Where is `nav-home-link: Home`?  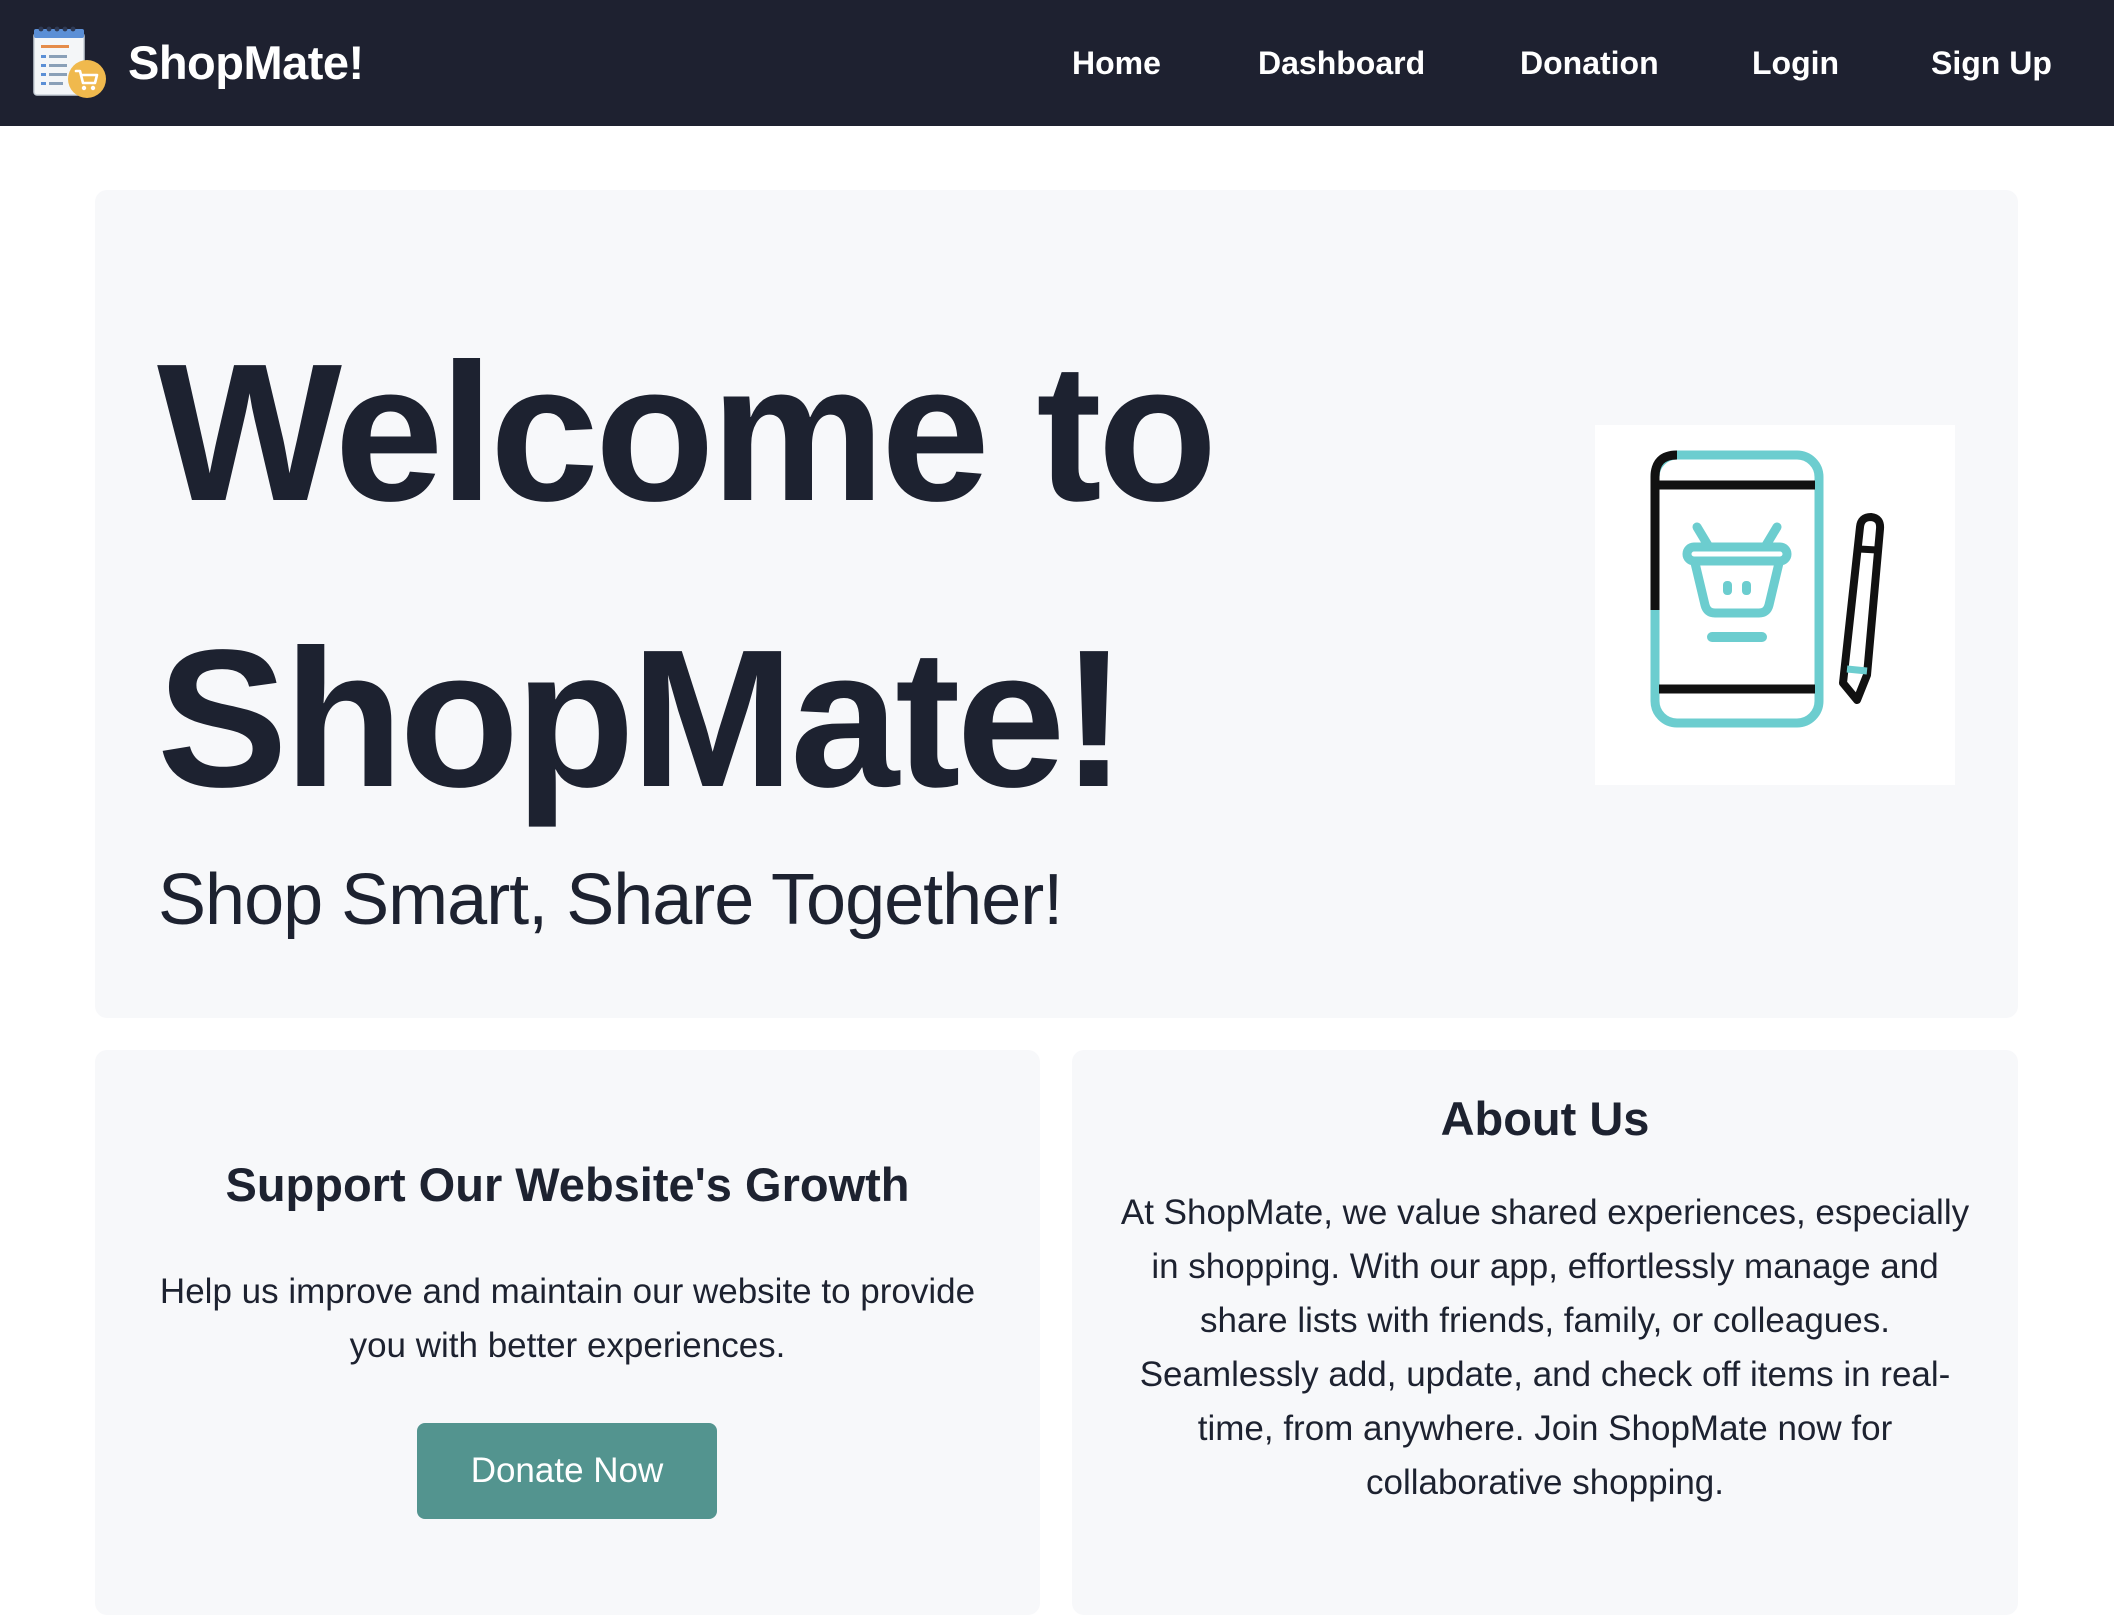 nav-home-link: Home is located at coordinates (1116, 63).